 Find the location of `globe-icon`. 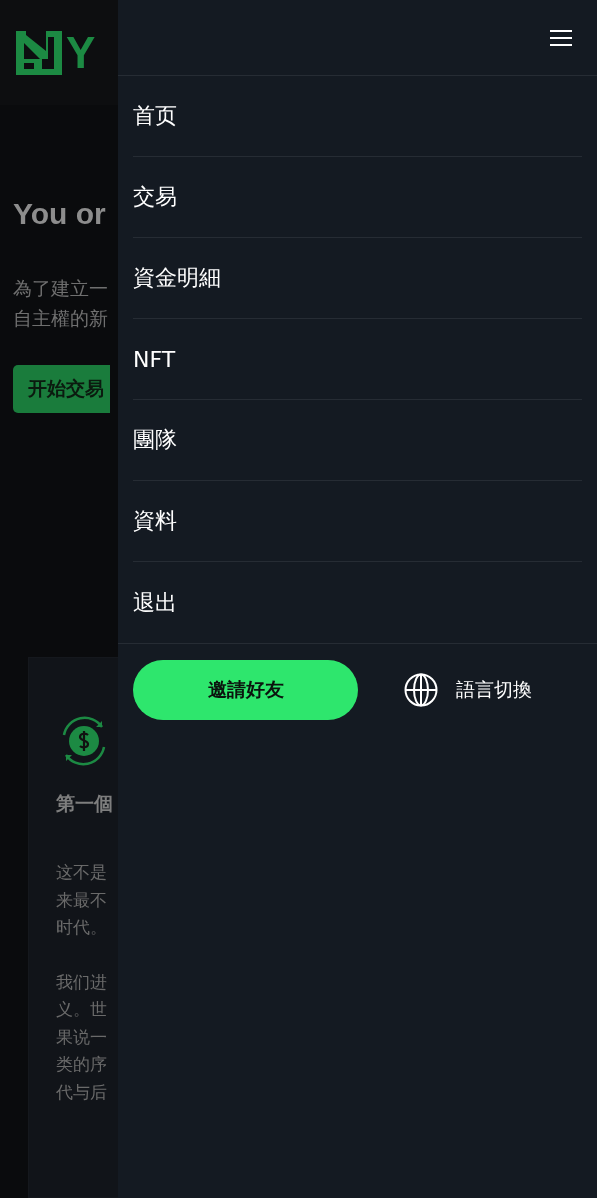

globe-icon is located at coordinates (421, 690).